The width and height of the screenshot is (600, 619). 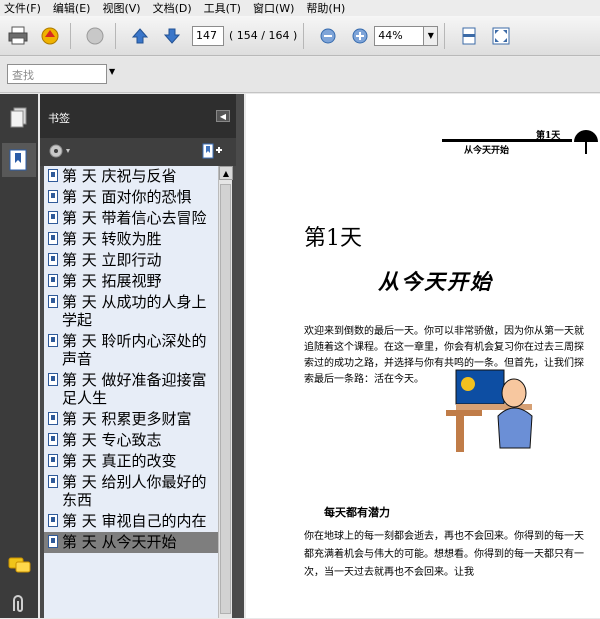 What do you see at coordinates (131, 197) in the screenshot?
I see `bookmark-item: 第 天 面对你的恐惧` at bounding box center [131, 197].